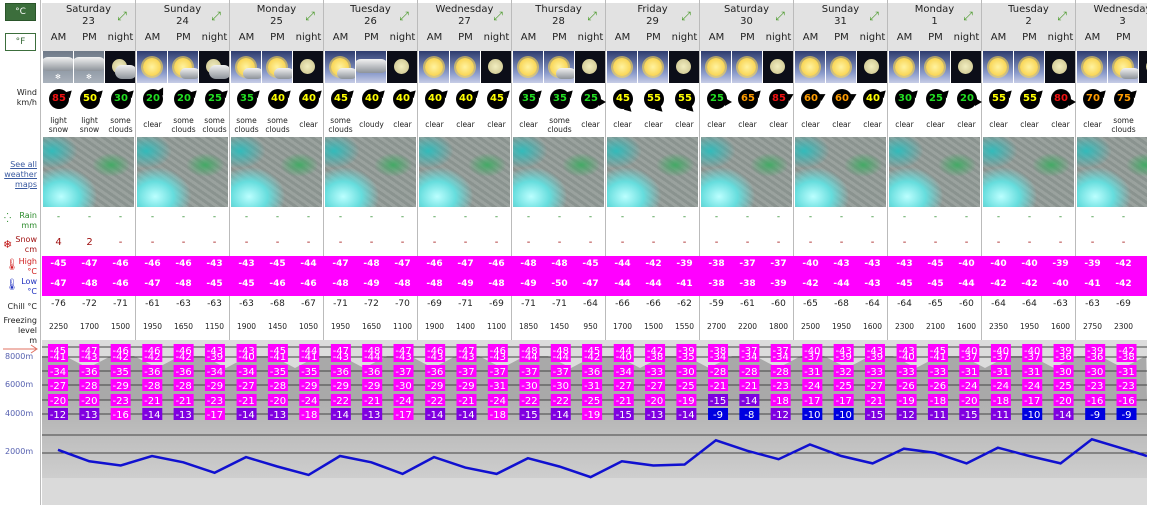 This screenshot has width=1160, height=505. I want to click on altitude-temp-label: -15, so click(624, 415).